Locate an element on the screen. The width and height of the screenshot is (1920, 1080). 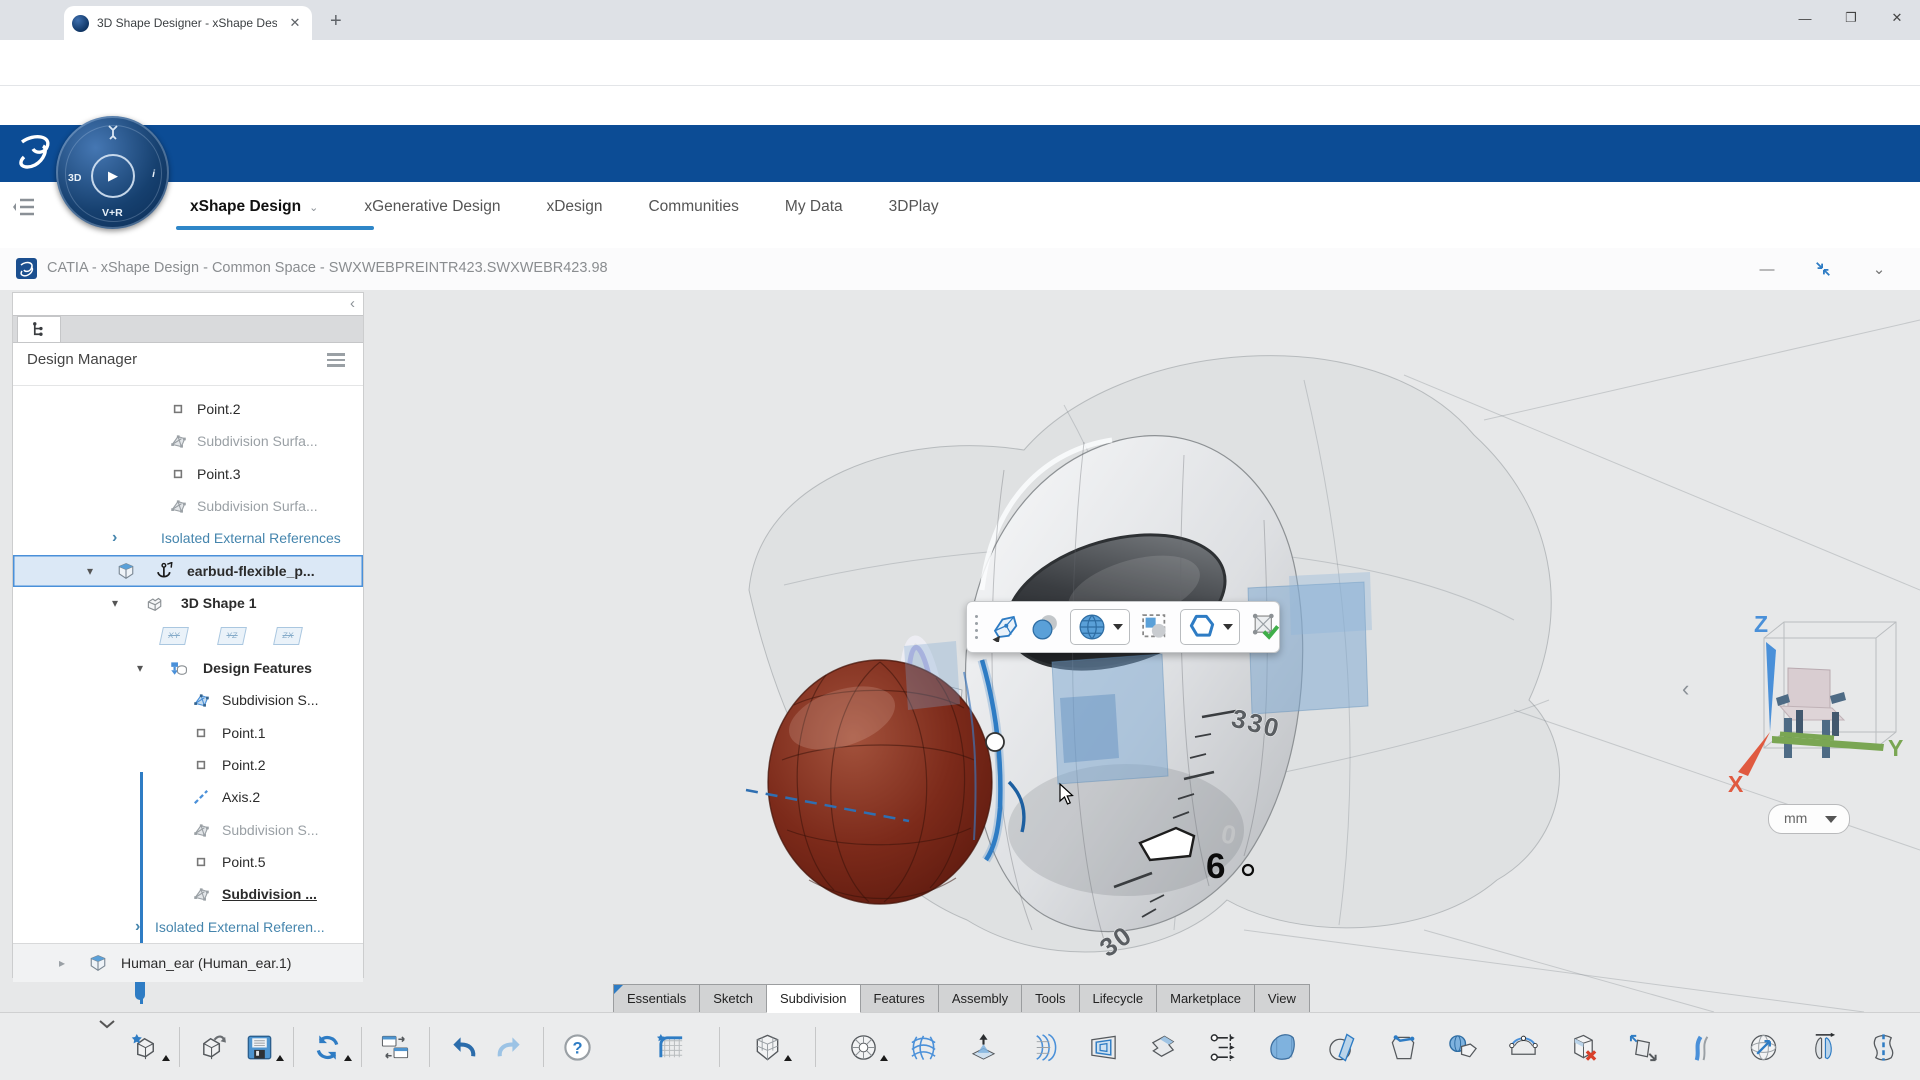
split-body-button is located at coordinates (1343, 1047).